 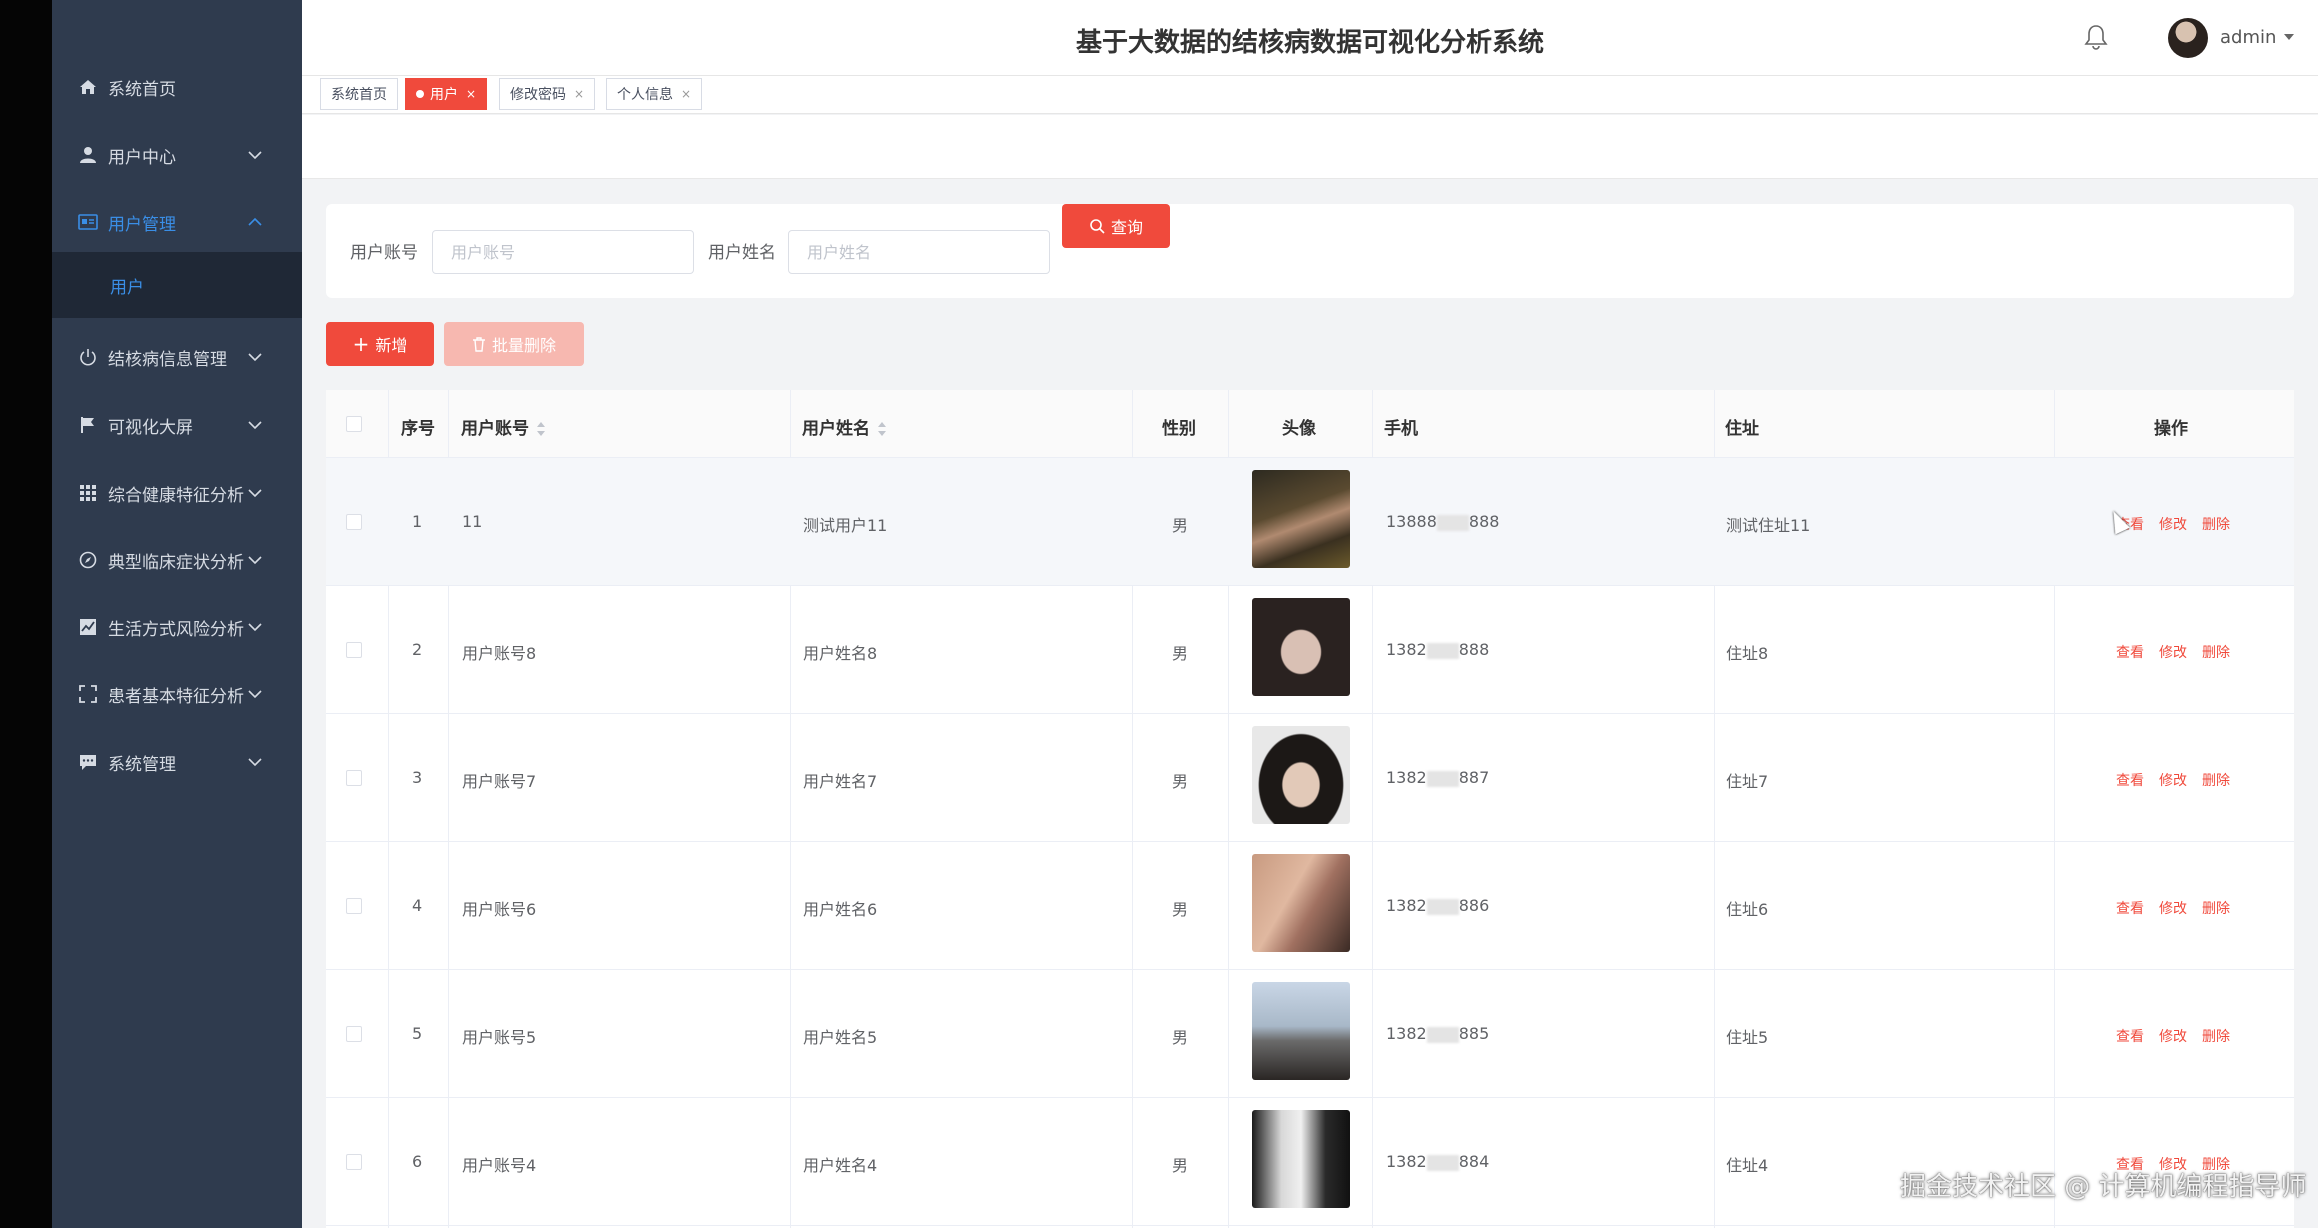 I want to click on sidebar-item-user-management: 用户管理, so click(x=177, y=222).